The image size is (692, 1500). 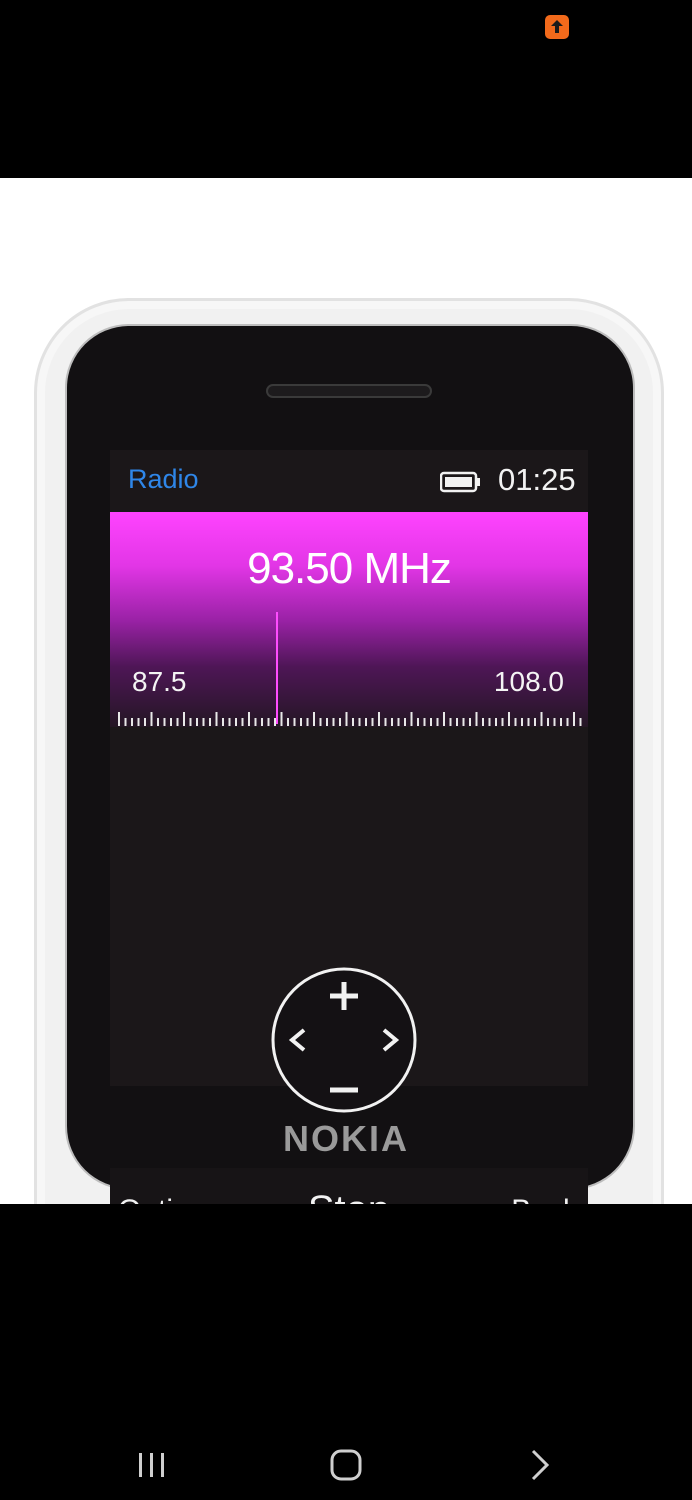 I want to click on recents-icon, so click(x=152, y=1465).